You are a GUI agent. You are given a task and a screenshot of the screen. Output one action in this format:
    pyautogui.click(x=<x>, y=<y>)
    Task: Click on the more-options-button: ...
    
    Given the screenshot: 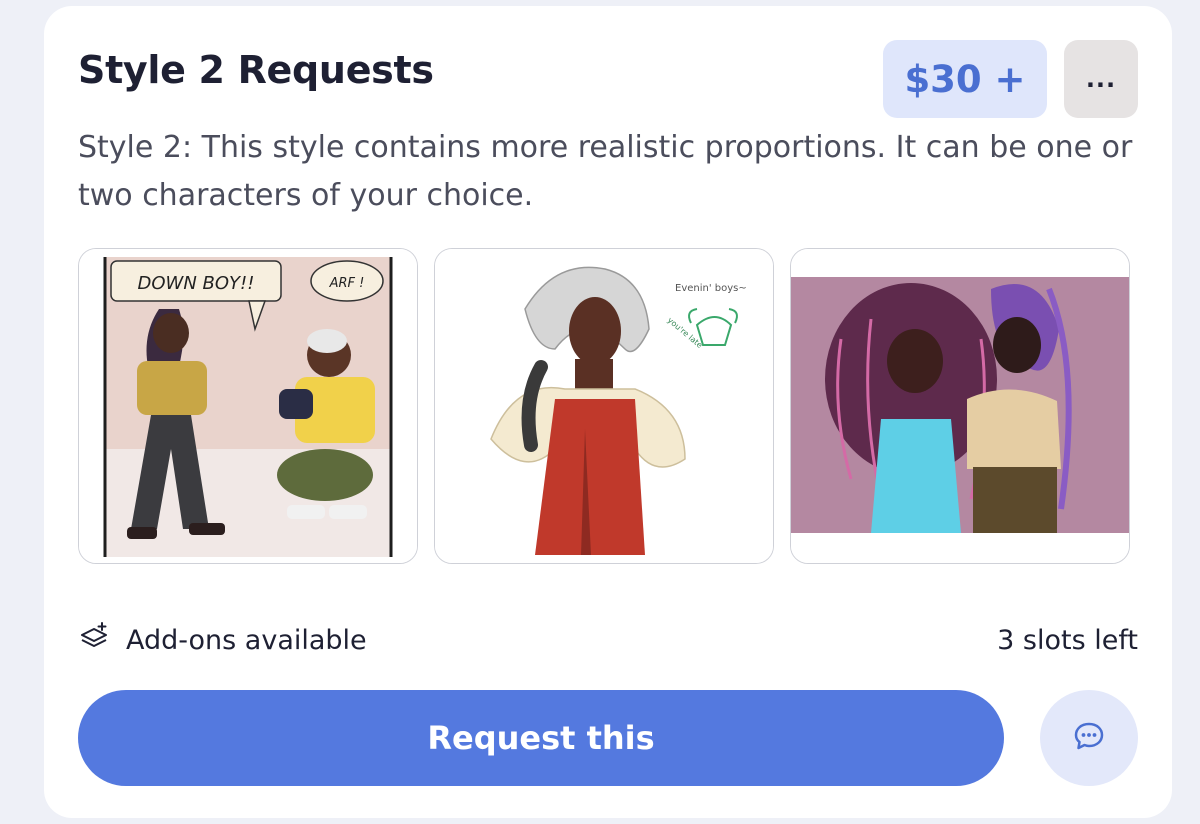 What is the action you would take?
    pyautogui.click(x=1101, y=79)
    